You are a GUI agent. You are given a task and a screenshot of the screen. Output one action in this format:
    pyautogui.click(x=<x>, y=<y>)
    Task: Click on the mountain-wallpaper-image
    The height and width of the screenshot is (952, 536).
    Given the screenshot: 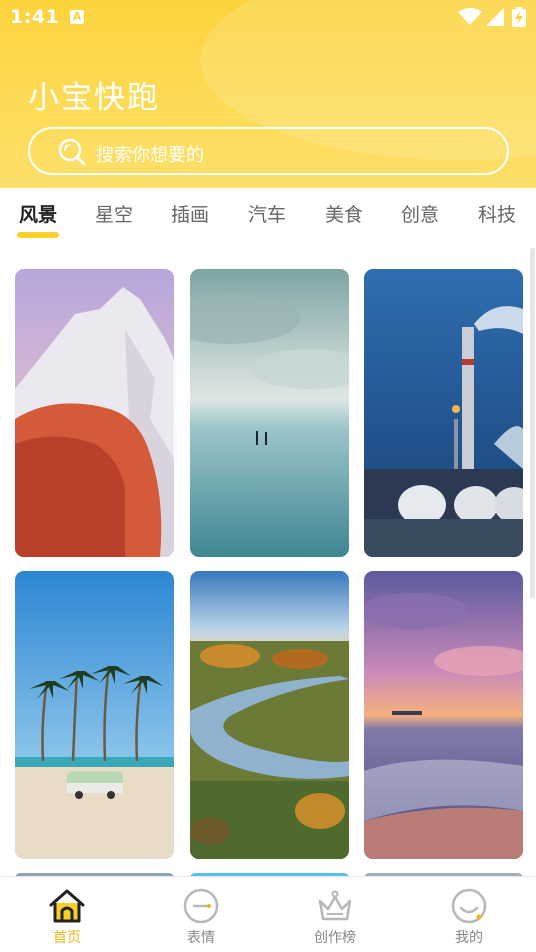 What is the action you would take?
    pyautogui.click(x=94, y=413)
    